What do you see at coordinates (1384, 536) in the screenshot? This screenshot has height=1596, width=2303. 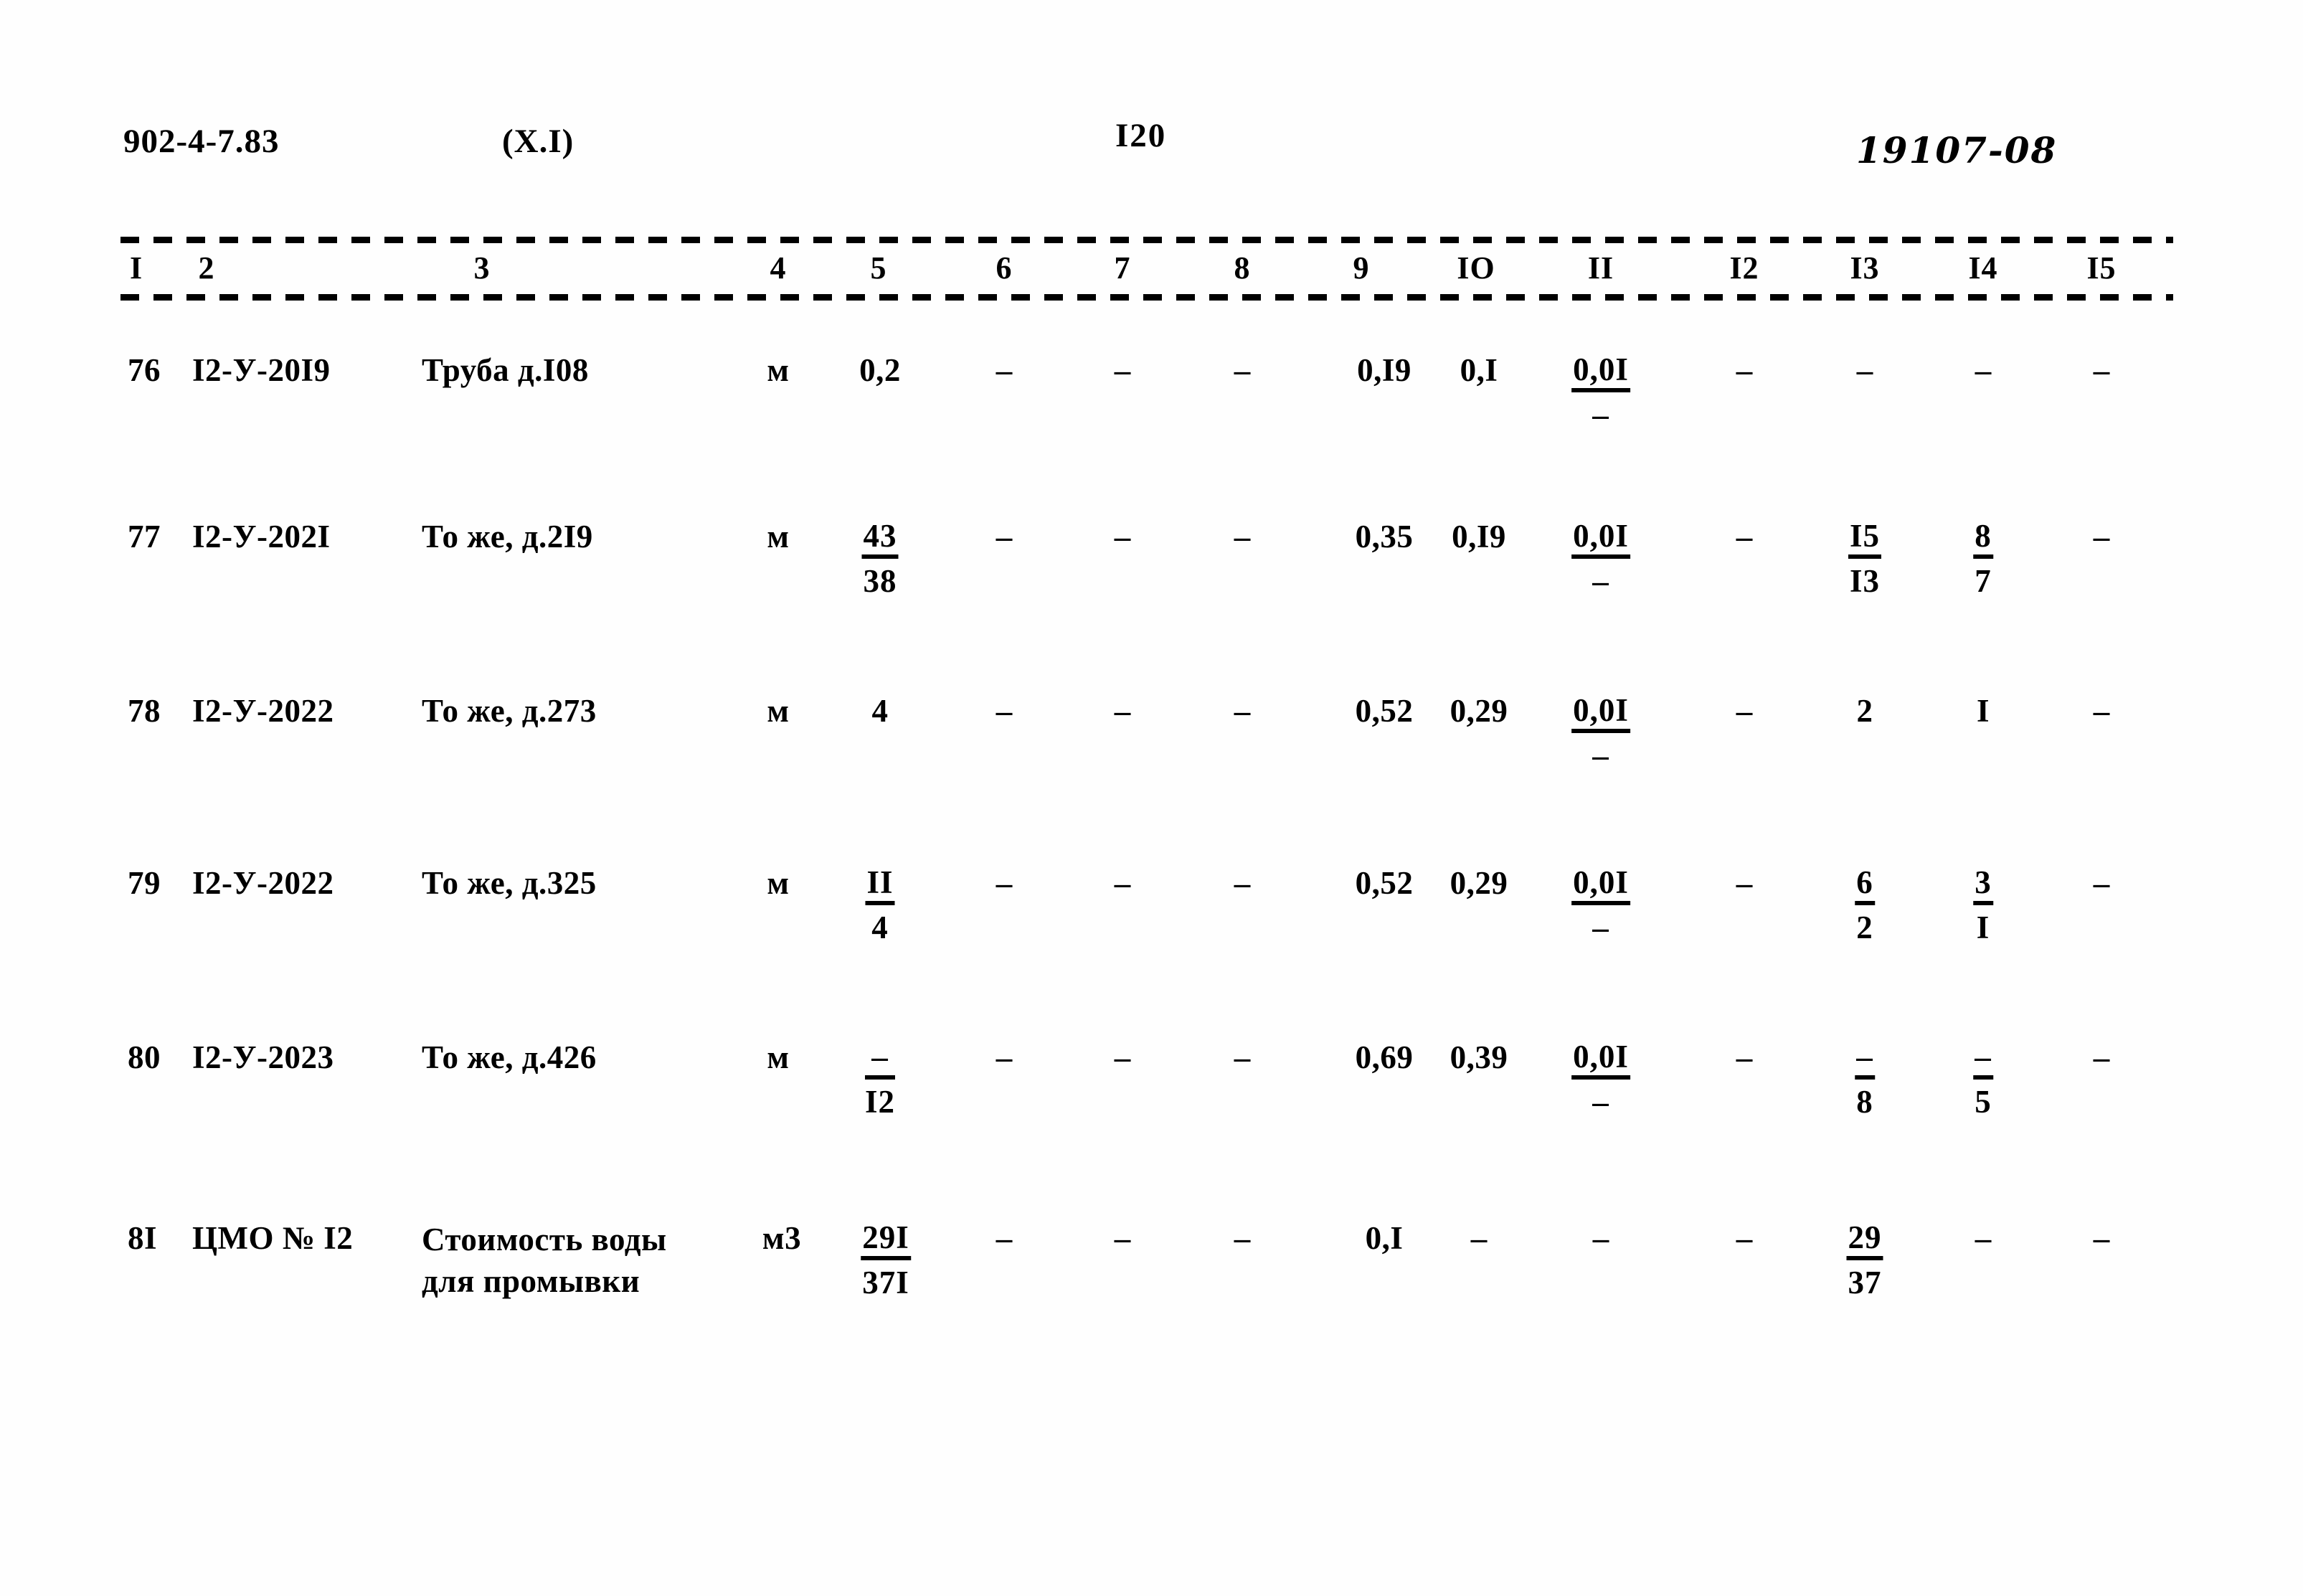 I see `value-col-9: 0,35` at bounding box center [1384, 536].